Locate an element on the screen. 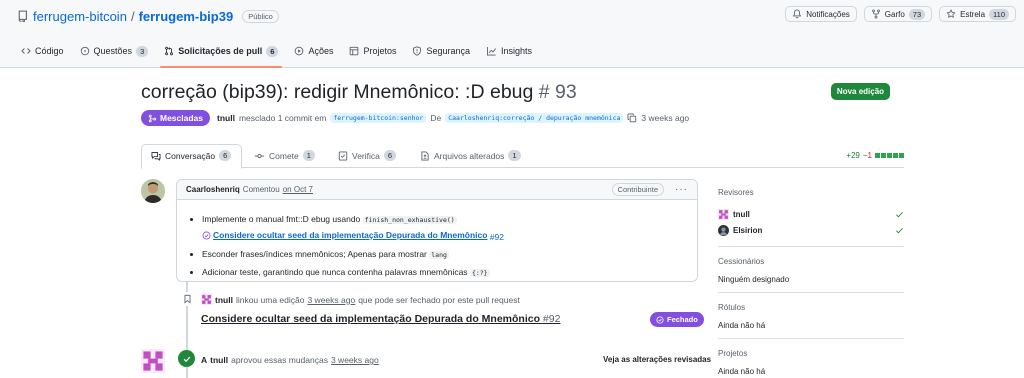  pr-tab-files-count: 1 is located at coordinates (514, 155).